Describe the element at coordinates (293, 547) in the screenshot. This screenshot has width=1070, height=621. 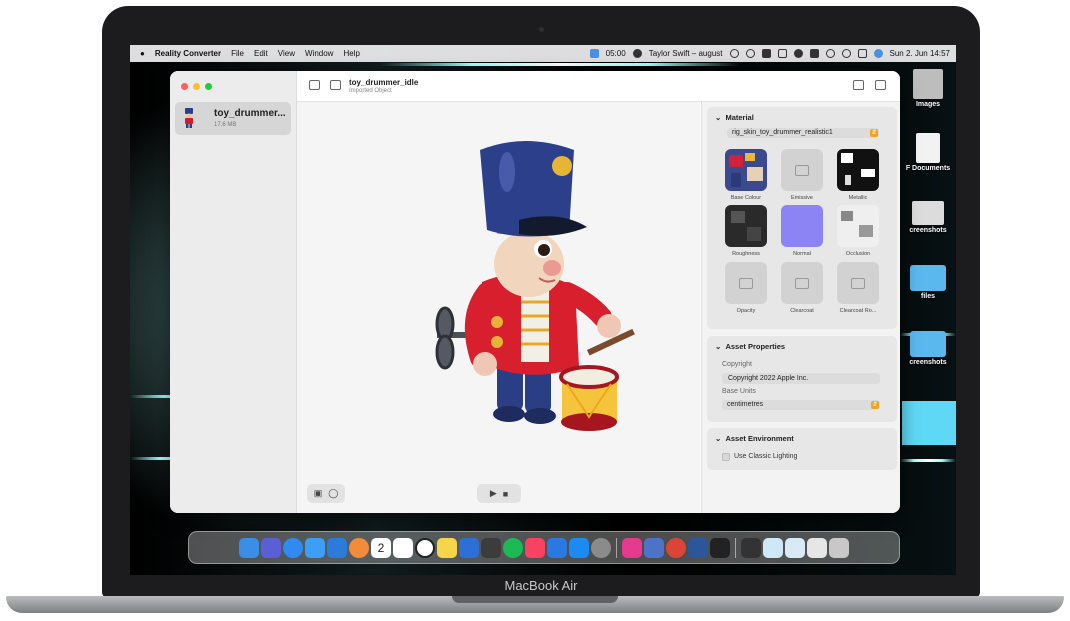
I see `safari-icon` at that location.